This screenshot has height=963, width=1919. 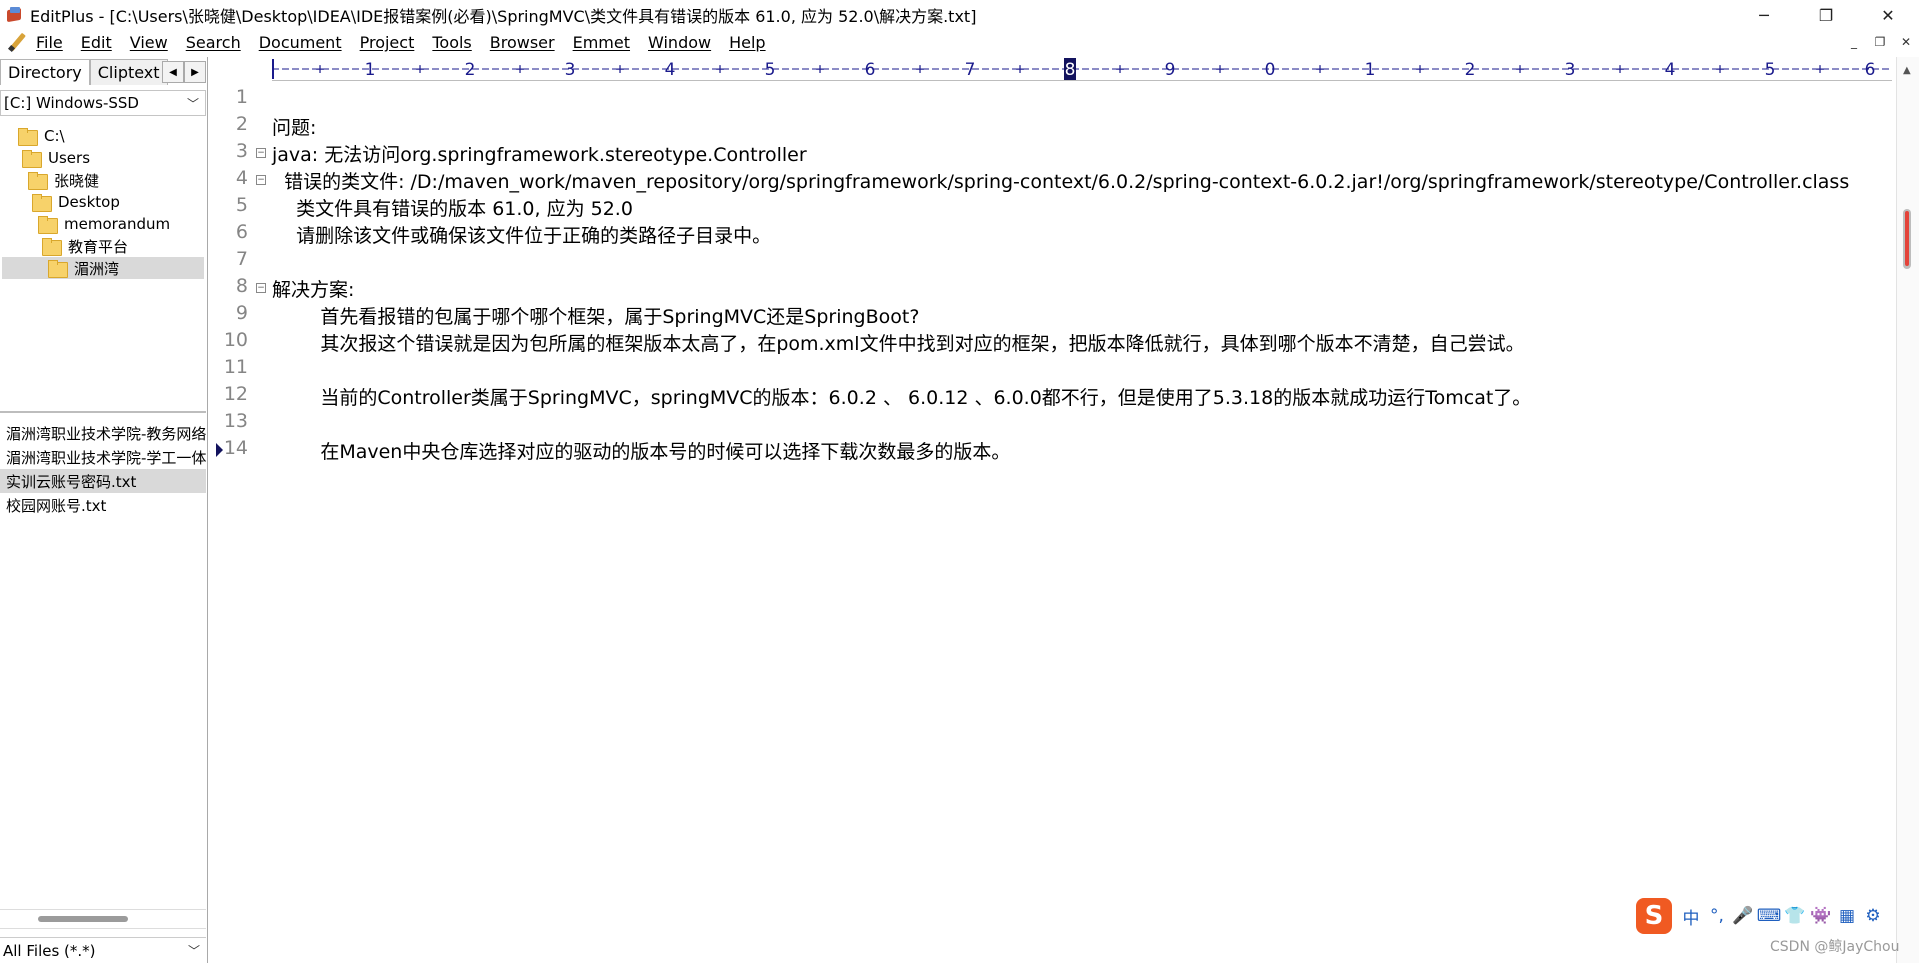 I want to click on editplus-app-icon, so click(x=15, y=15).